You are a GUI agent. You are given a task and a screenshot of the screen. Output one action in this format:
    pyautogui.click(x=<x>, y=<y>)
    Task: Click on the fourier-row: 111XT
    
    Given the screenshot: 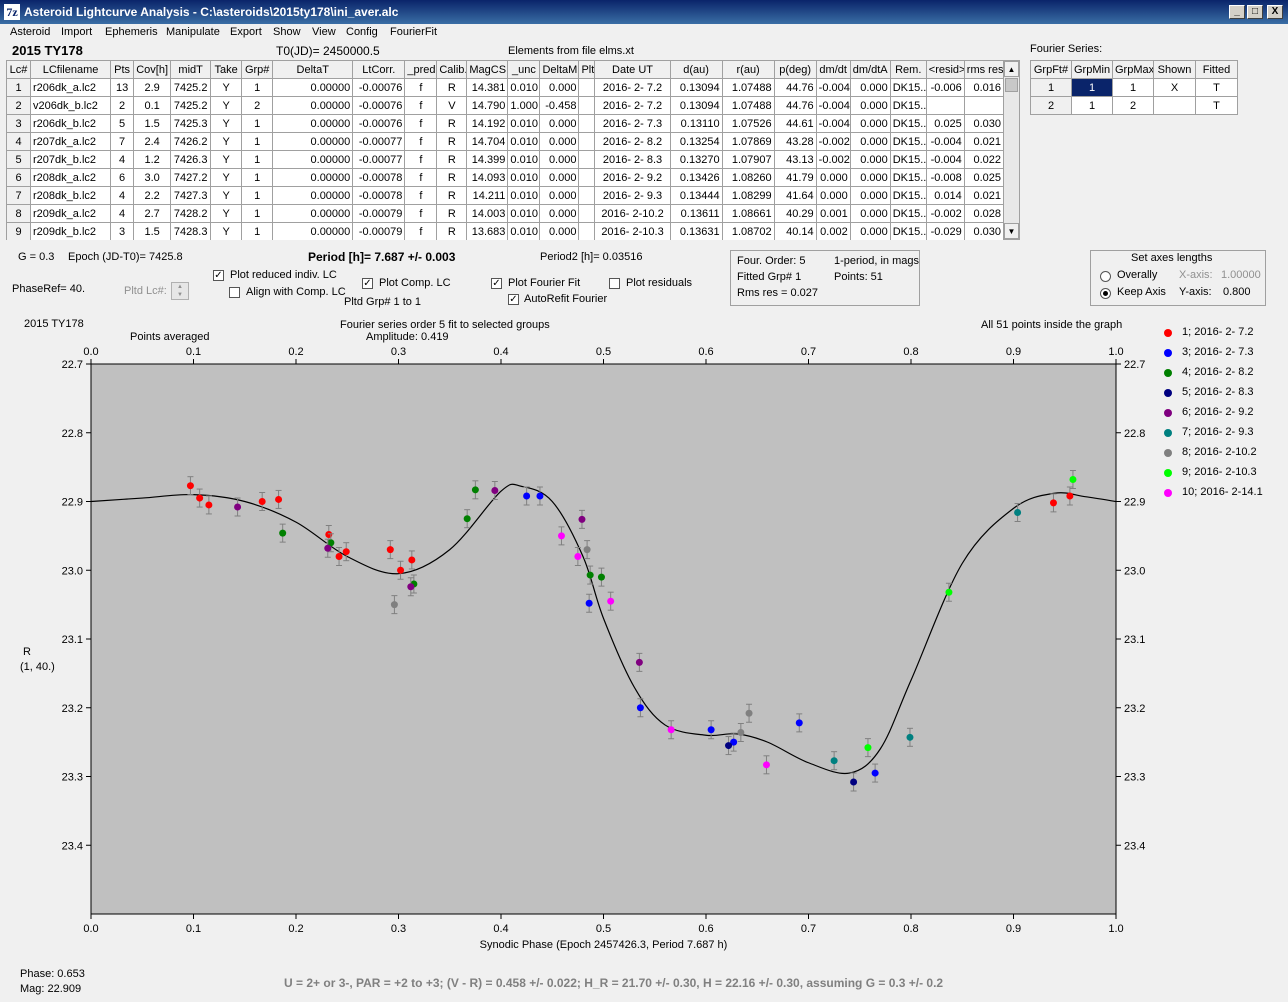 What is the action you would take?
    pyautogui.click(x=1134, y=87)
    